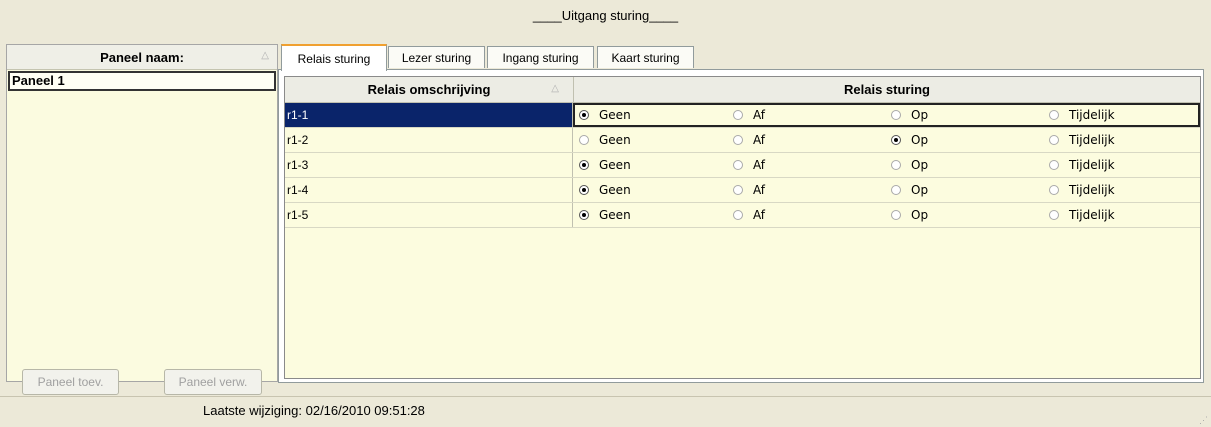 This screenshot has width=1211, height=427. I want to click on relay-name-cell: r1-1, so click(429, 115).